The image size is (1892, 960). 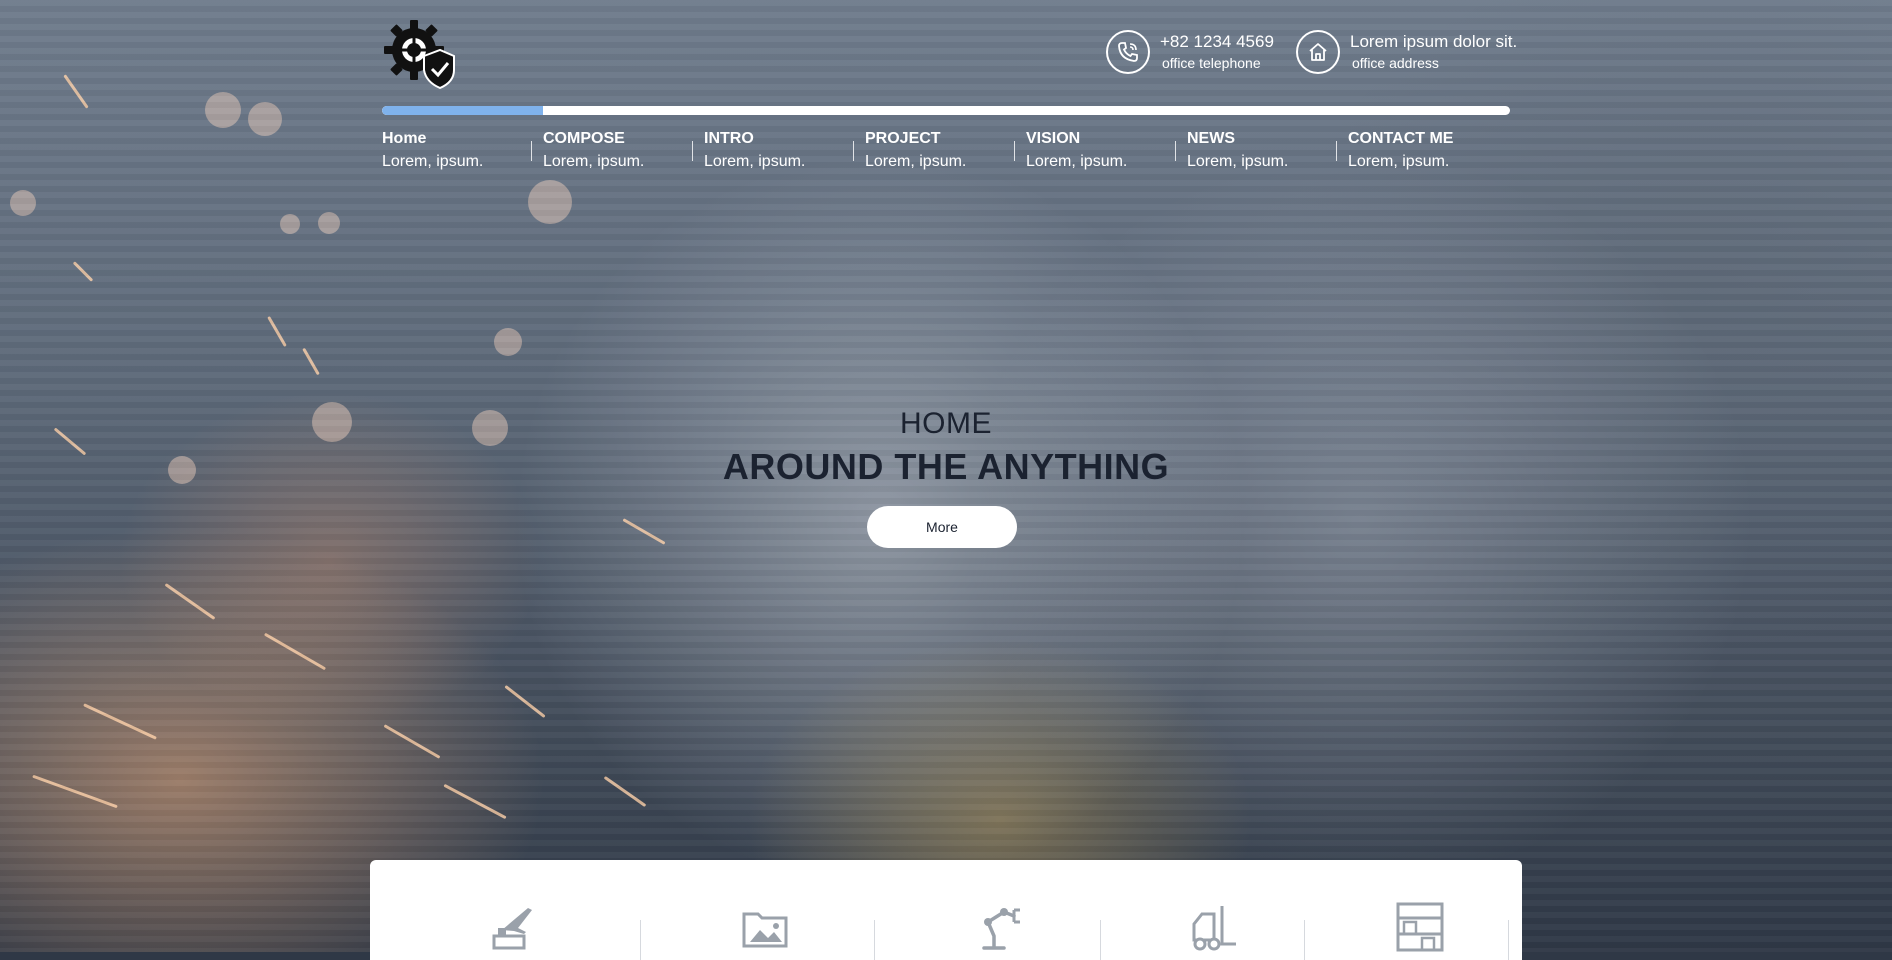 I want to click on nav-item-intro: INTRO Lorem, ipsum., so click(x=778, y=153).